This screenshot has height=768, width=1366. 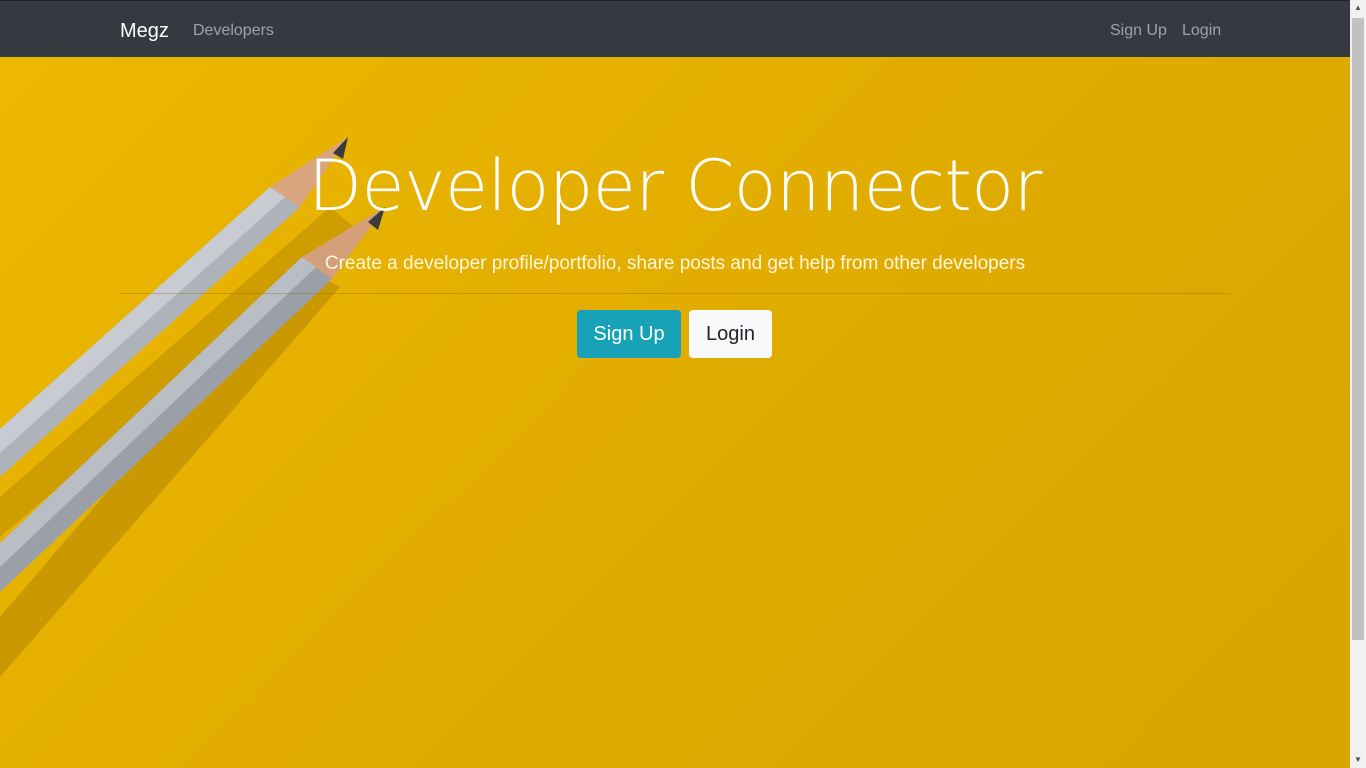 What do you see at coordinates (233, 31) in the screenshot?
I see `nav-developers-link: Developers` at bounding box center [233, 31].